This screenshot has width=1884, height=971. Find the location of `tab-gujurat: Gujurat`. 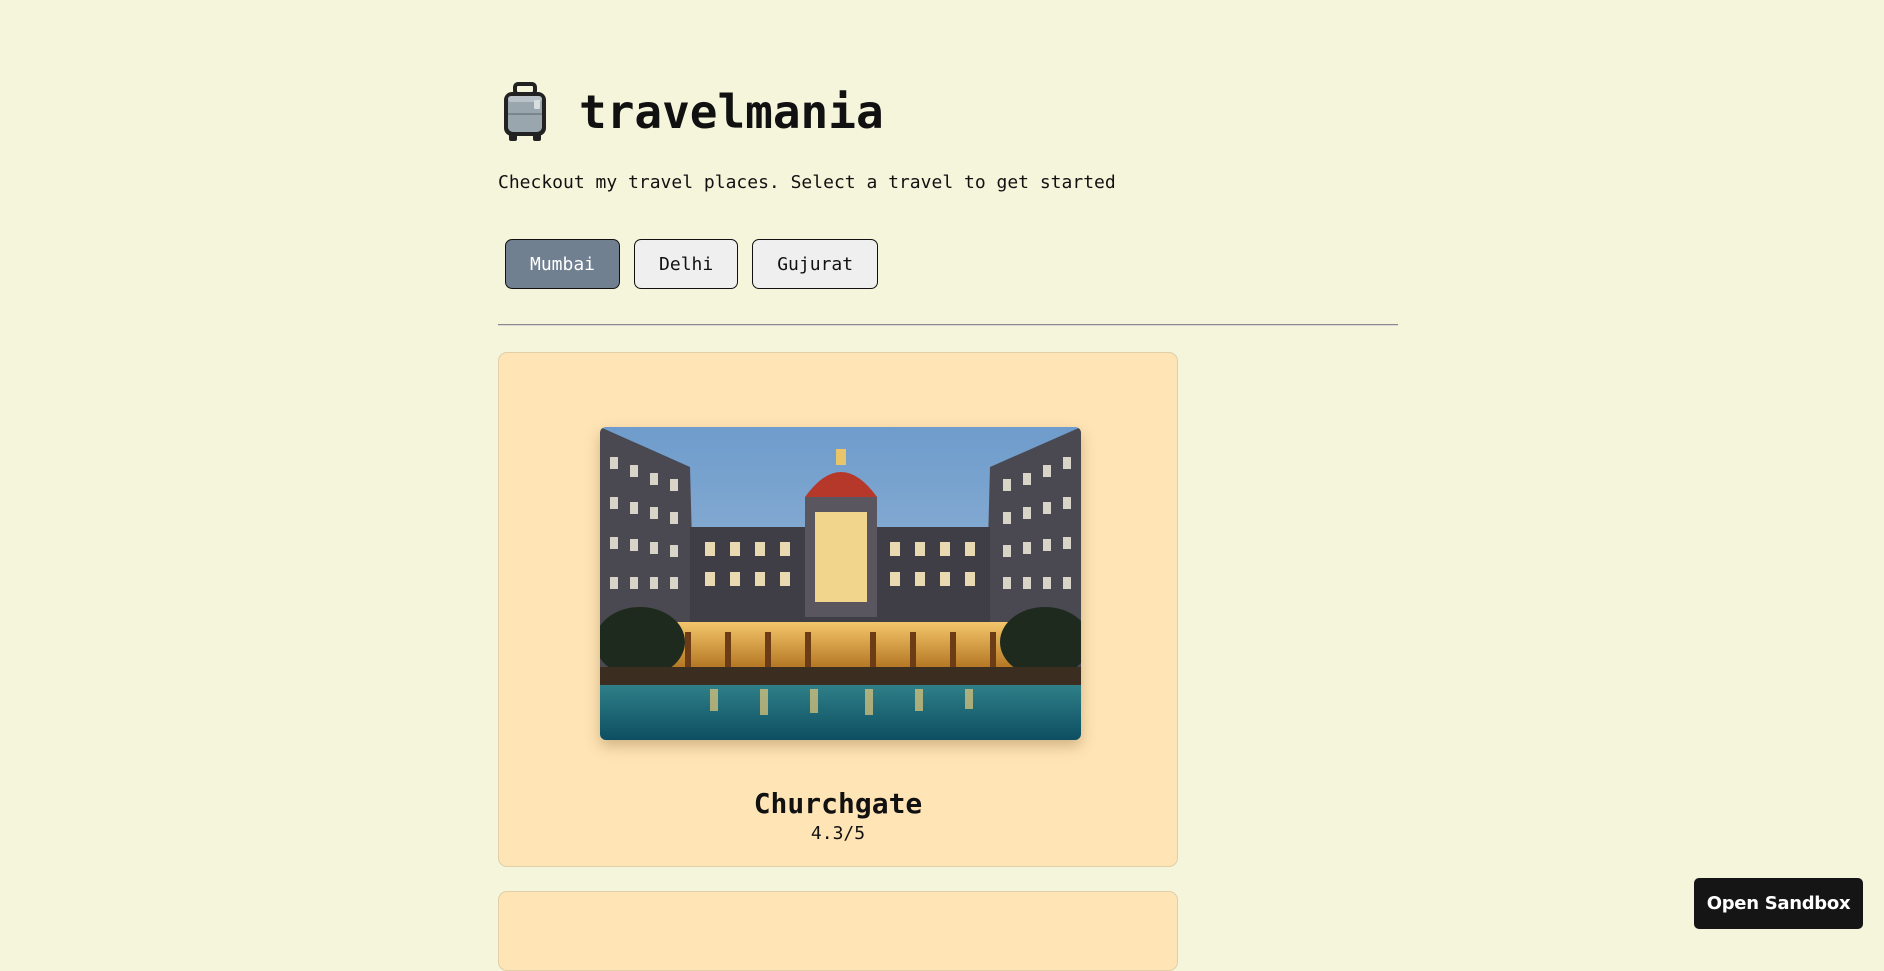

tab-gujurat: Gujurat is located at coordinates (815, 264).